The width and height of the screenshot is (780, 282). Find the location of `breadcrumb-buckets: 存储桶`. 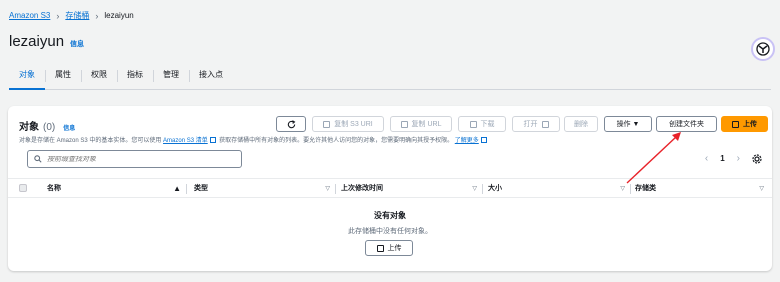

breadcrumb-buckets: 存储桶 is located at coordinates (77, 15).